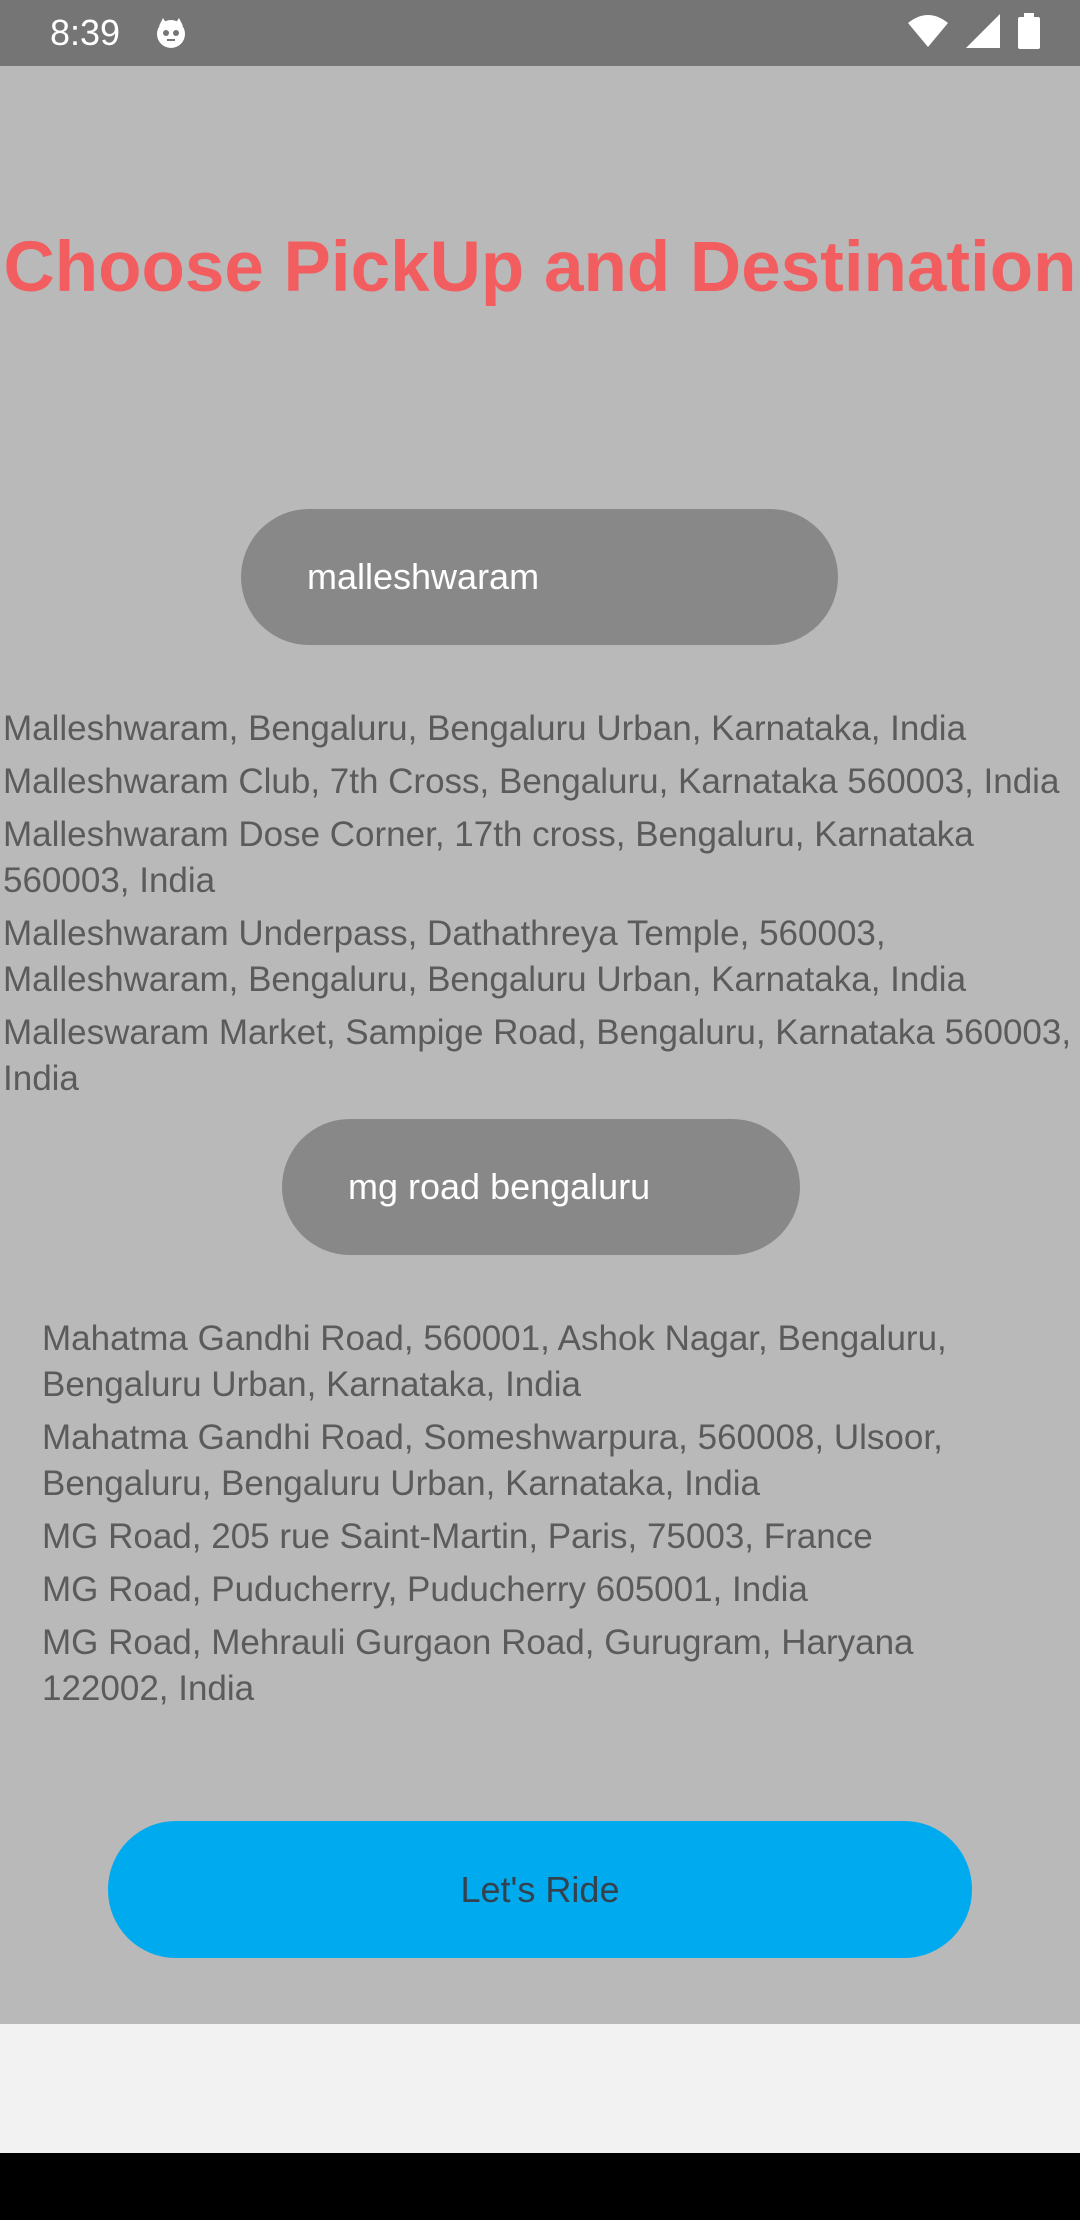  Describe the element at coordinates (539, 577) in the screenshot. I see `pickup-input: malleshwaram` at that location.